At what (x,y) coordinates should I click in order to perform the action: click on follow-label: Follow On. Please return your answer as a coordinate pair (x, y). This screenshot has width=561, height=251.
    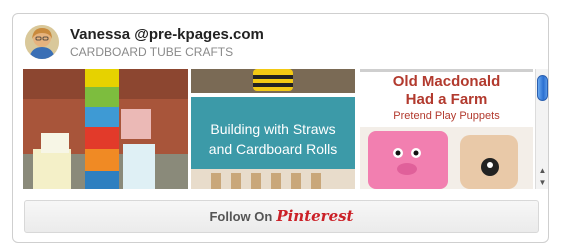
    Looking at the image, I should click on (241, 216).